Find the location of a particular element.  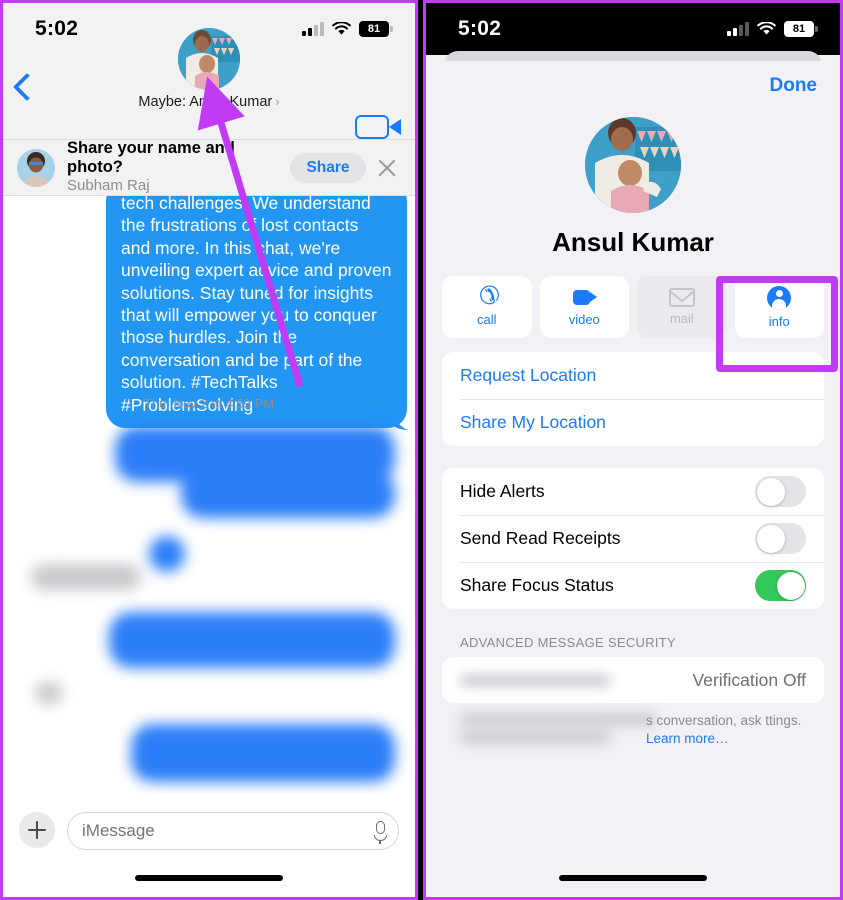

banner-title: Share your name and photo? is located at coordinates (151, 158).